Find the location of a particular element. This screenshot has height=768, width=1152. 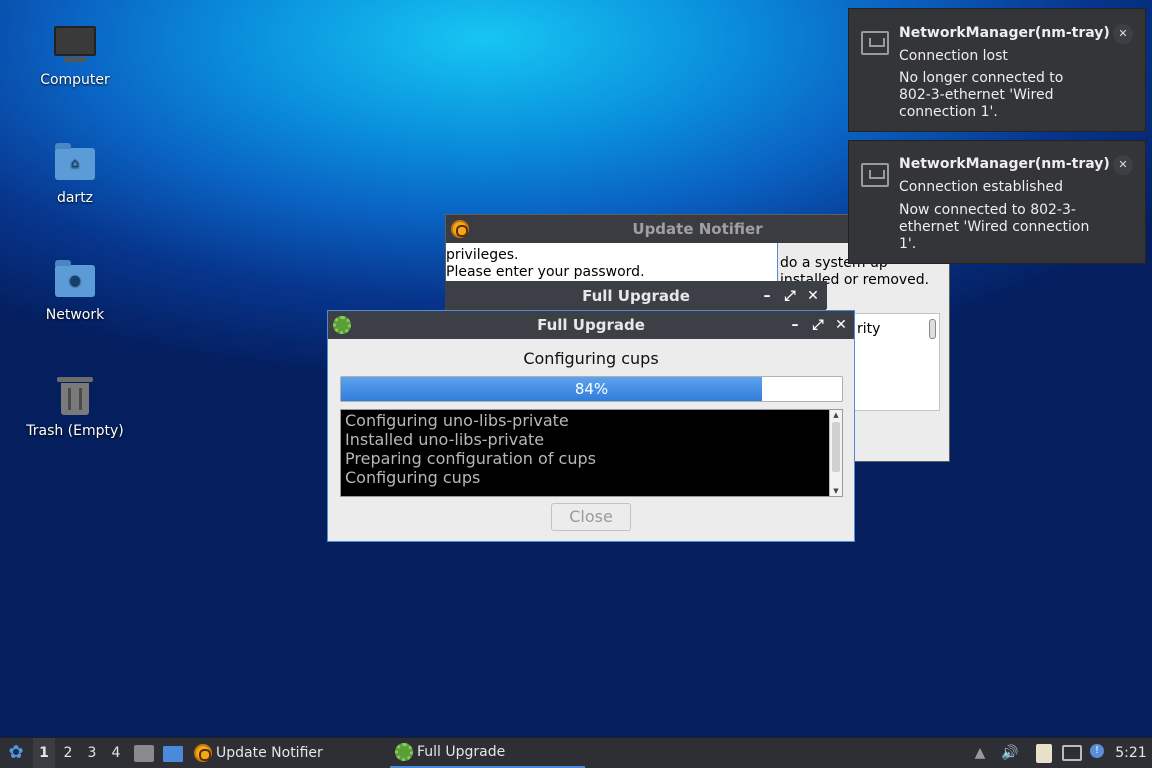

desktop-icon-label: Trash (Empty) is located at coordinates (75, 431).